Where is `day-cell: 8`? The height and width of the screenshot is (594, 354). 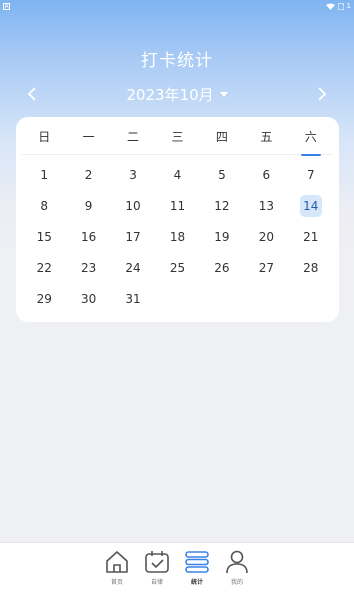 day-cell: 8 is located at coordinates (44, 205).